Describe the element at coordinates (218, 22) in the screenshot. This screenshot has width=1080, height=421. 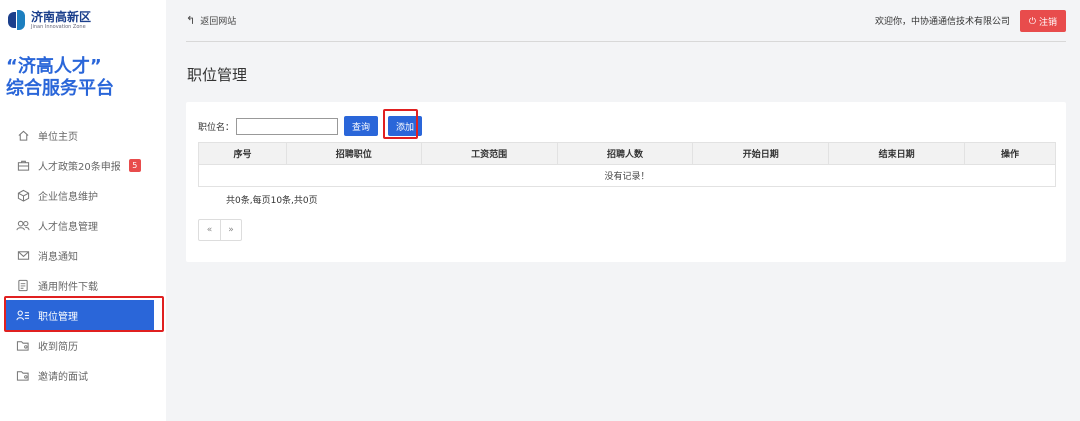
I see `back-link-label: 返回网站` at that location.